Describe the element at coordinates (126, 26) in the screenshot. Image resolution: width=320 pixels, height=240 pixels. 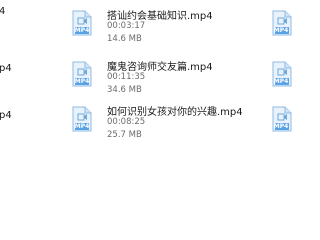
I see `file-duration: 00:03:17` at that location.